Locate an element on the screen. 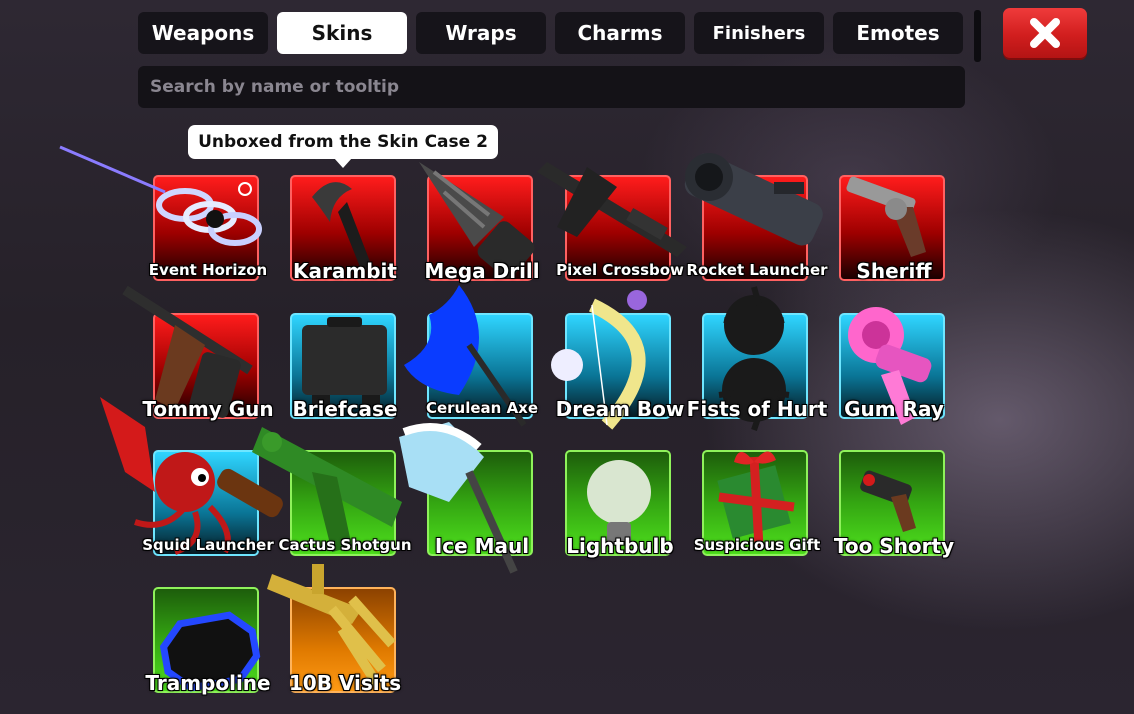 This screenshot has height=714, width=1134. close-button is located at coordinates (1045, 33).